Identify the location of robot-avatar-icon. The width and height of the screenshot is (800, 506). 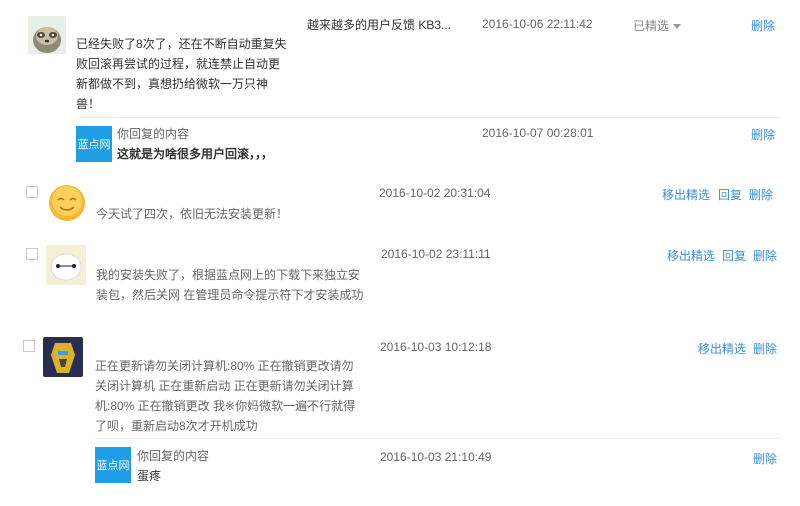
(66, 265).